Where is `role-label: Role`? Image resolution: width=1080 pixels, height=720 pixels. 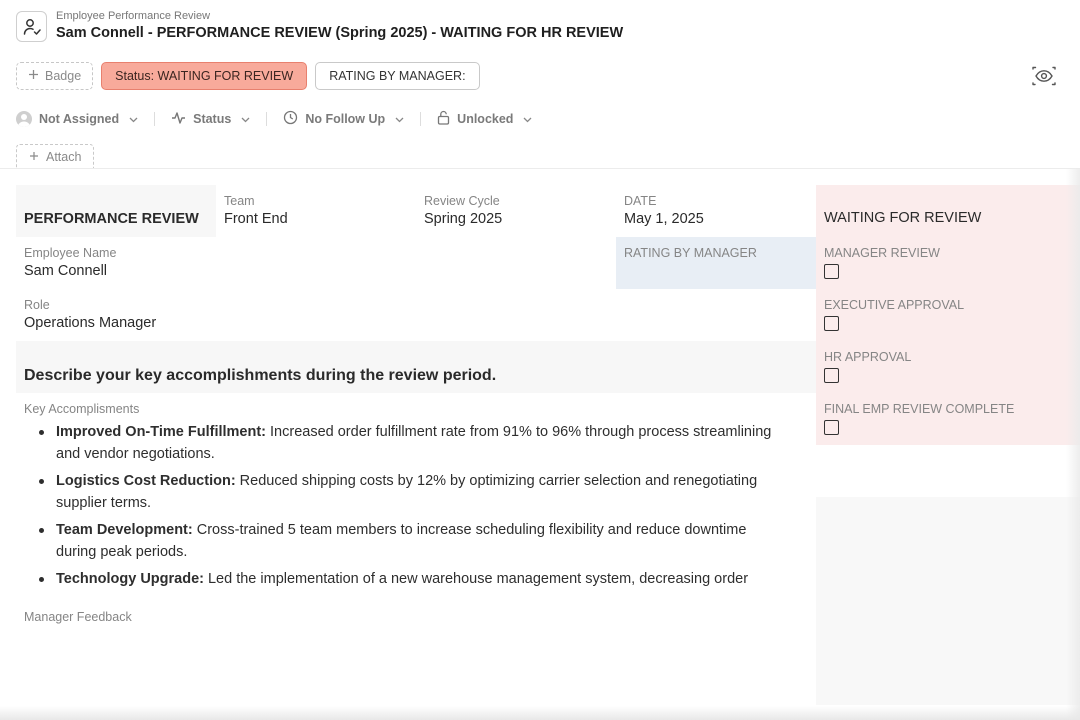 role-label: Role is located at coordinates (37, 305).